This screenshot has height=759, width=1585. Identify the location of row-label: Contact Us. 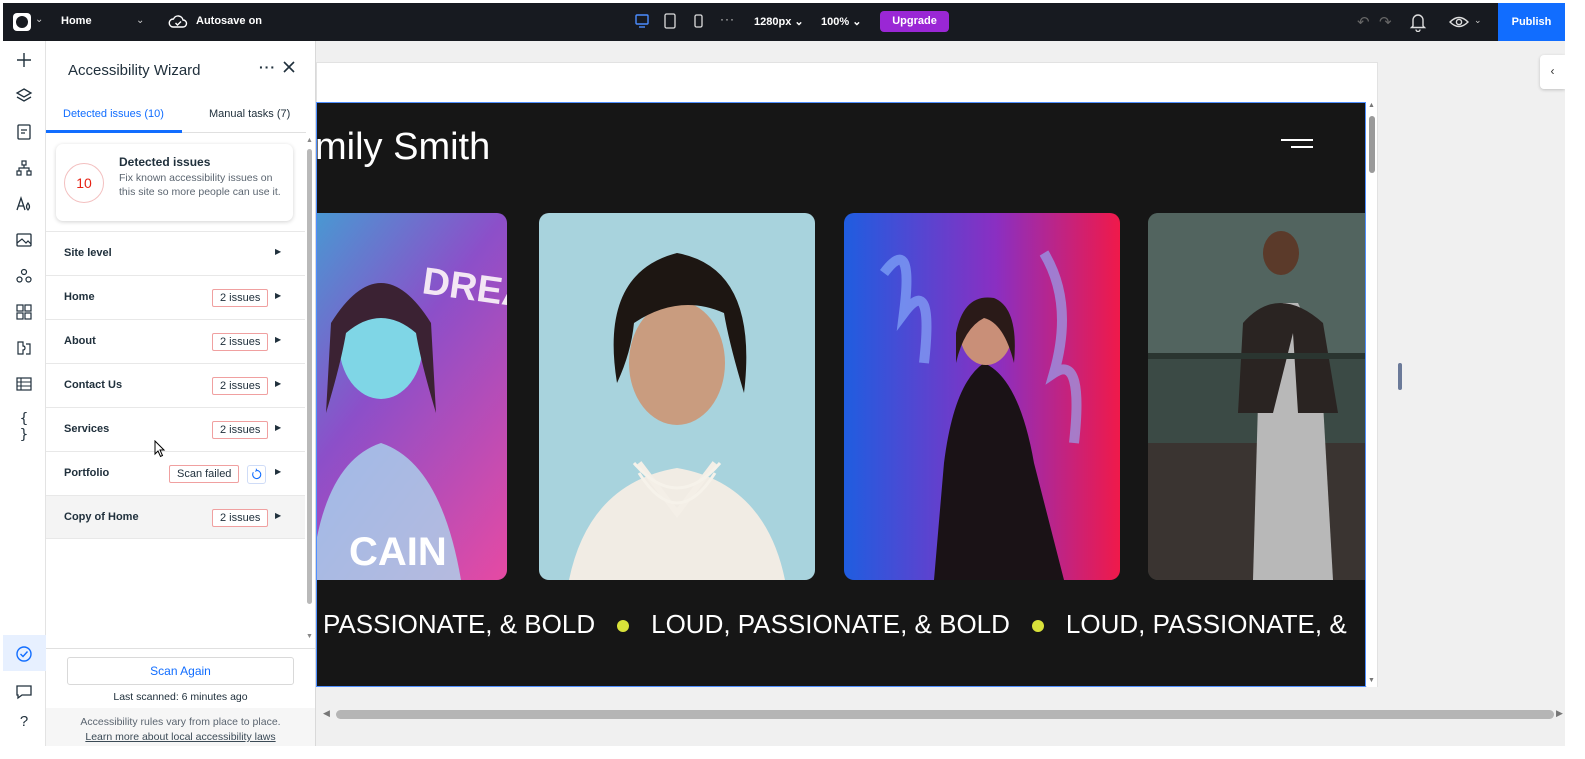
(93, 385).